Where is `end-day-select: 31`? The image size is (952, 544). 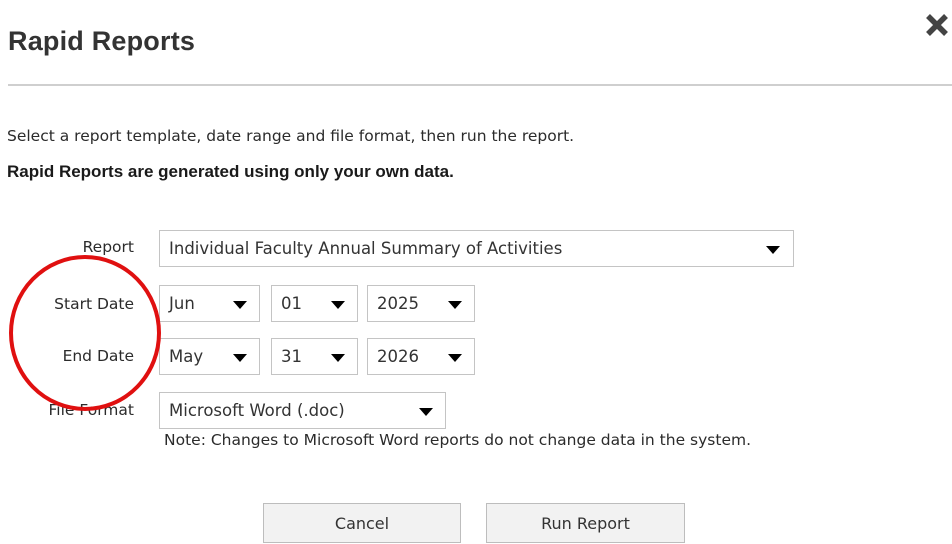
end-day-select: 31 is located at coordinates (314, 356).